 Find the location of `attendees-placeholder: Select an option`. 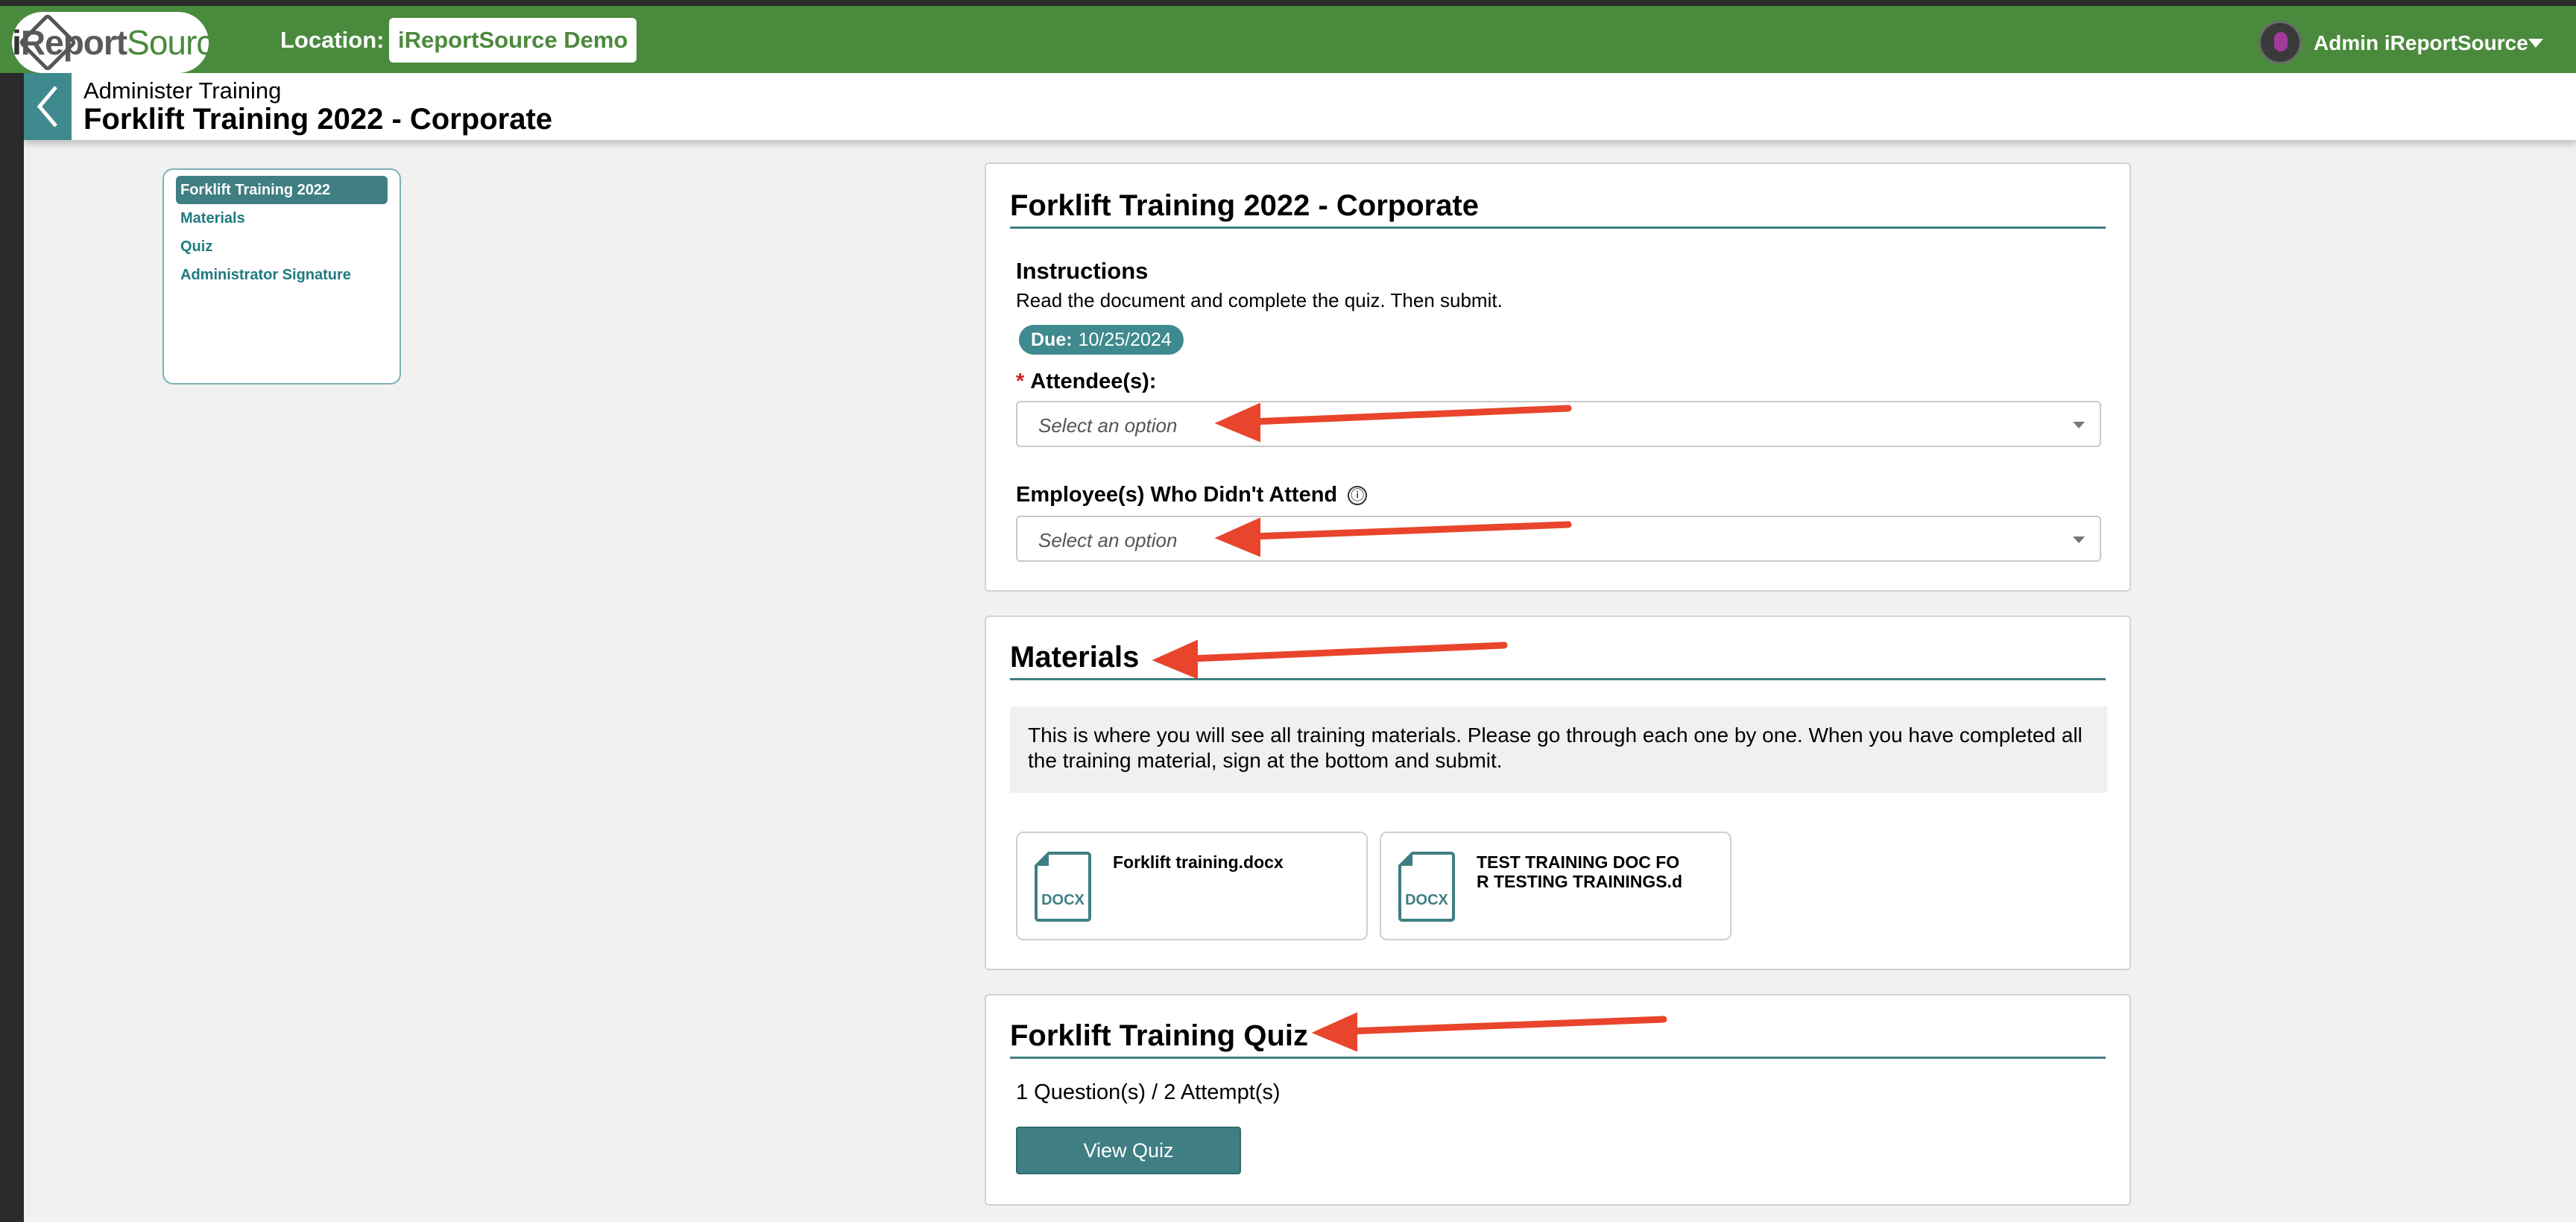

attendees-placeholder: Select an option is located at coordinates (1108, 425).